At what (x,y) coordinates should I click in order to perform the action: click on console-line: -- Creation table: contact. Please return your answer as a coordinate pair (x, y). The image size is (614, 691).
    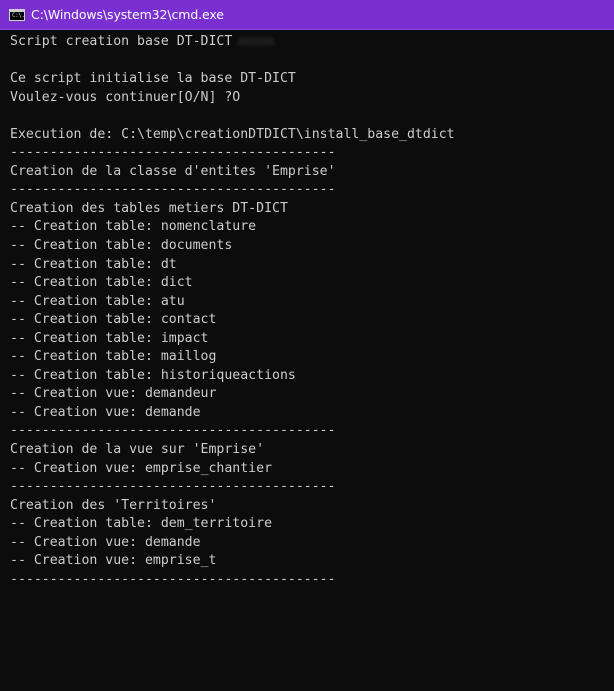
    Looking at the image, I should click on (113, 320).